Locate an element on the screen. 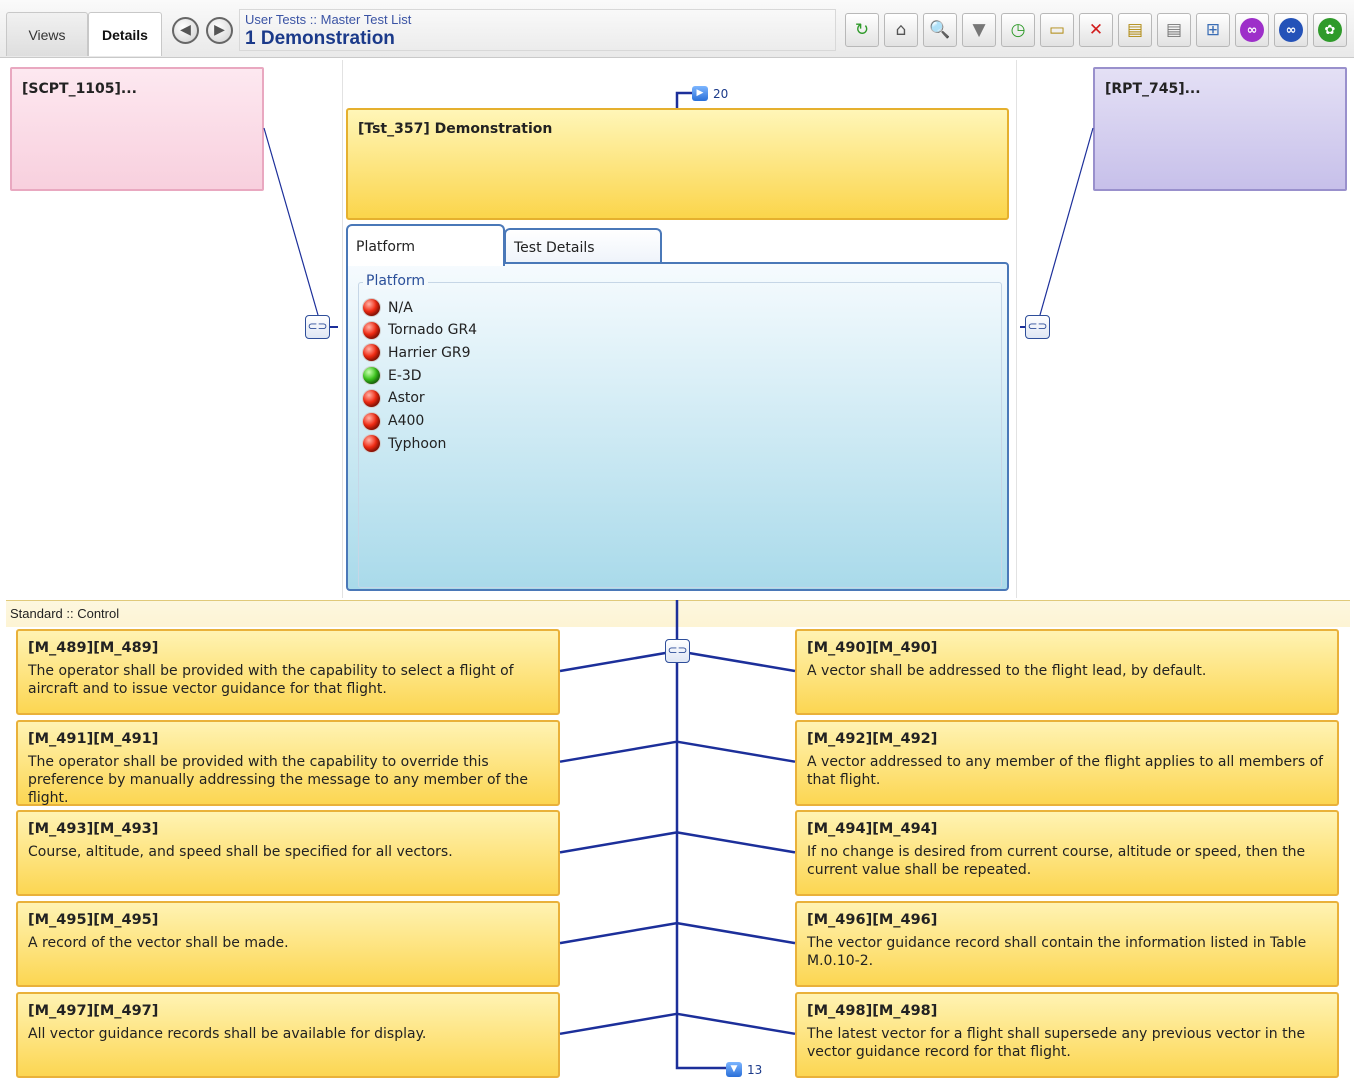  platform-item: Astor is located at coordinates (394, 398).